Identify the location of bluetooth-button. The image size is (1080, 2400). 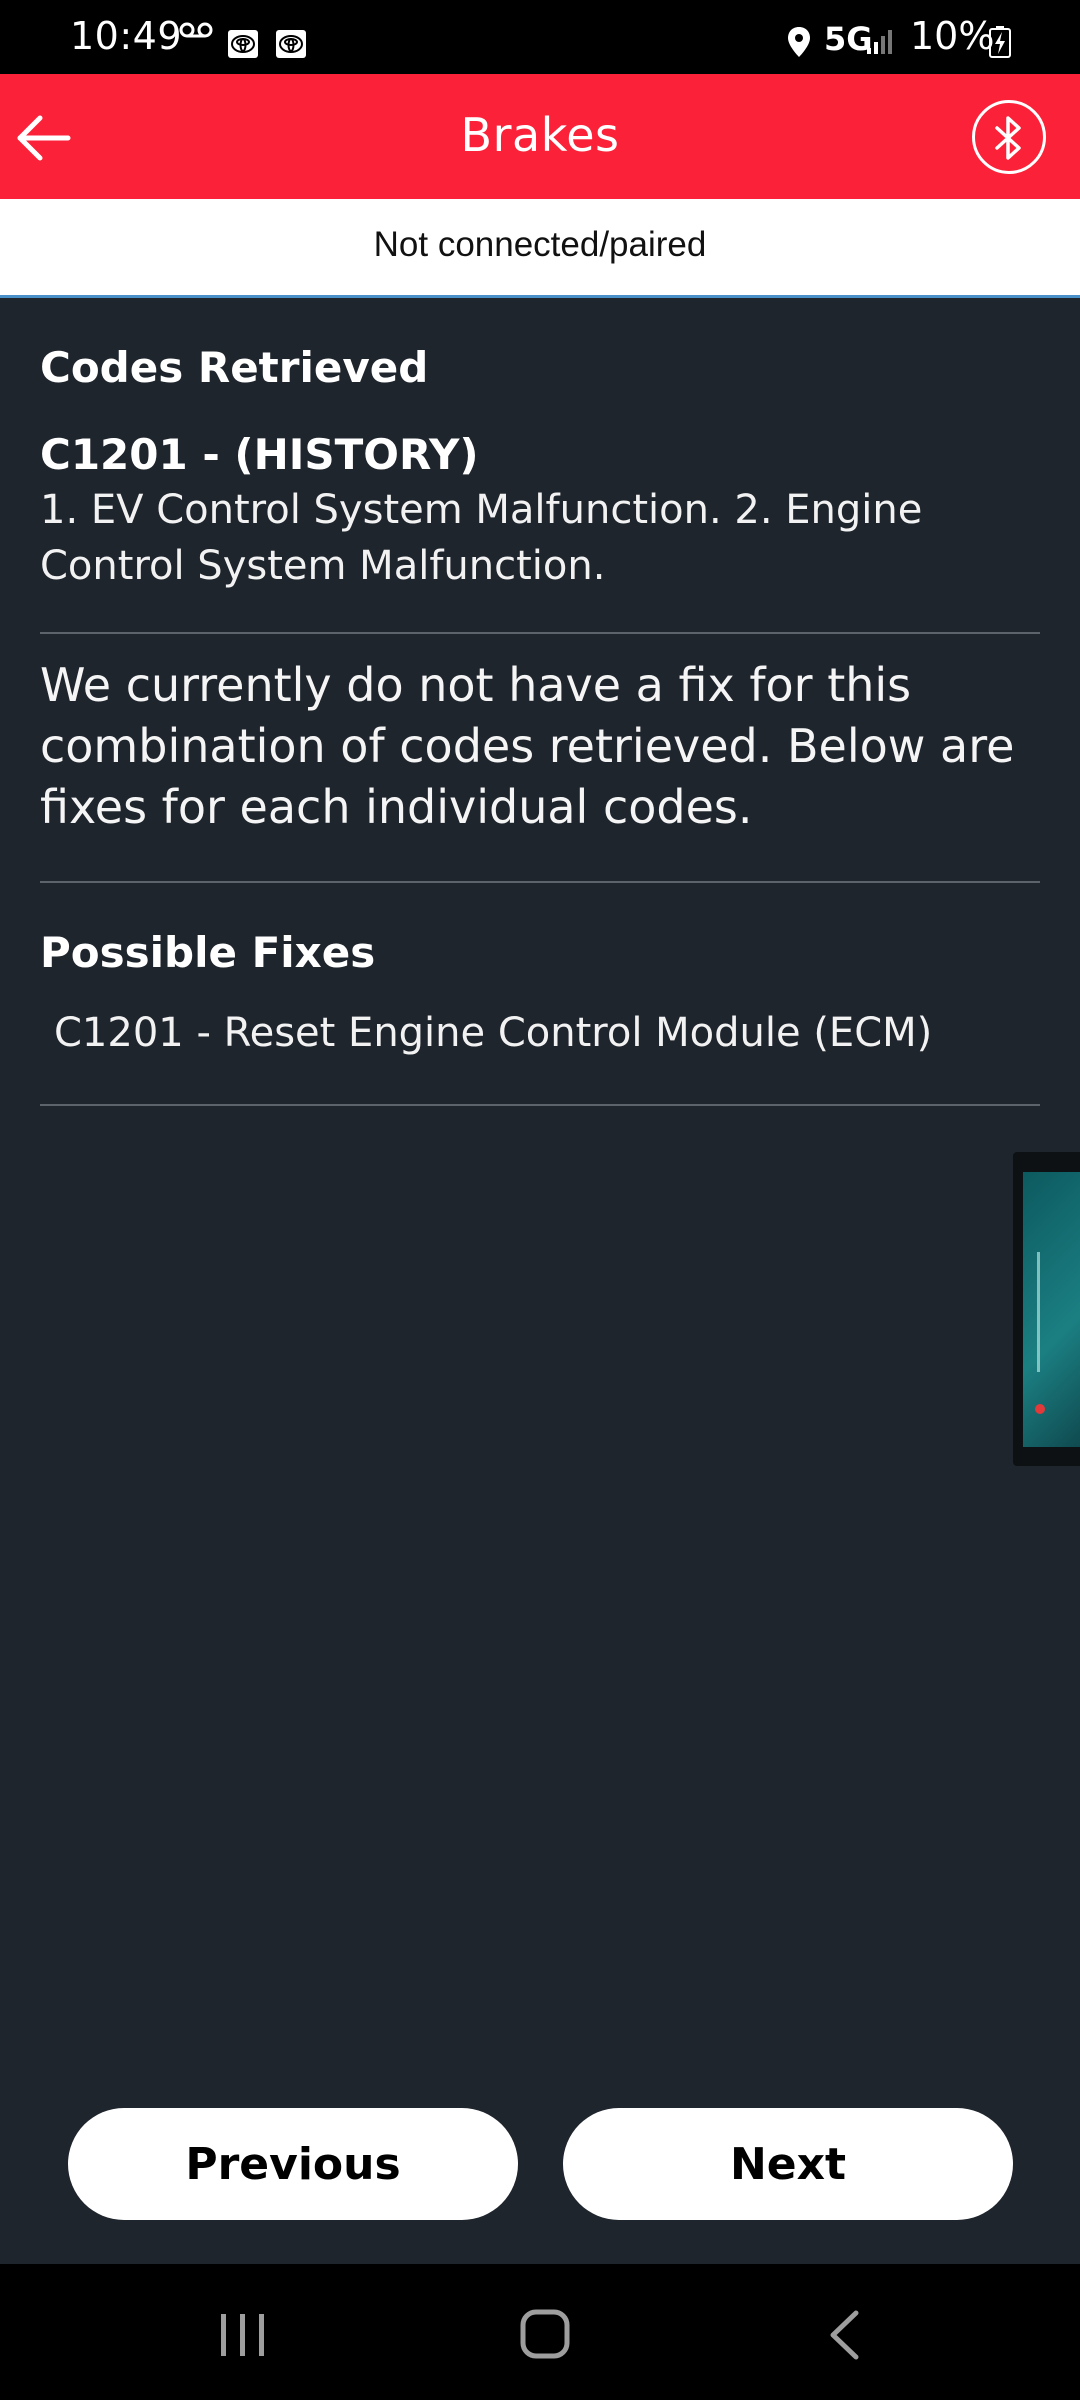
(1009, 137).